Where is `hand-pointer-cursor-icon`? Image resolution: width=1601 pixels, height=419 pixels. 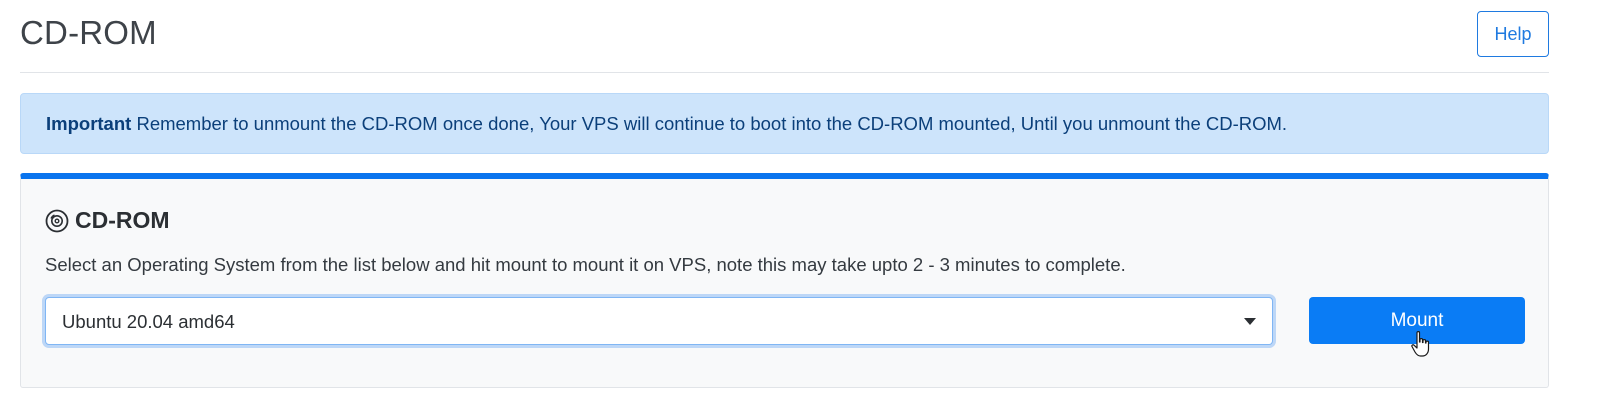 hand-pointer-cursor-icon is located at coordinates (1421, 344).